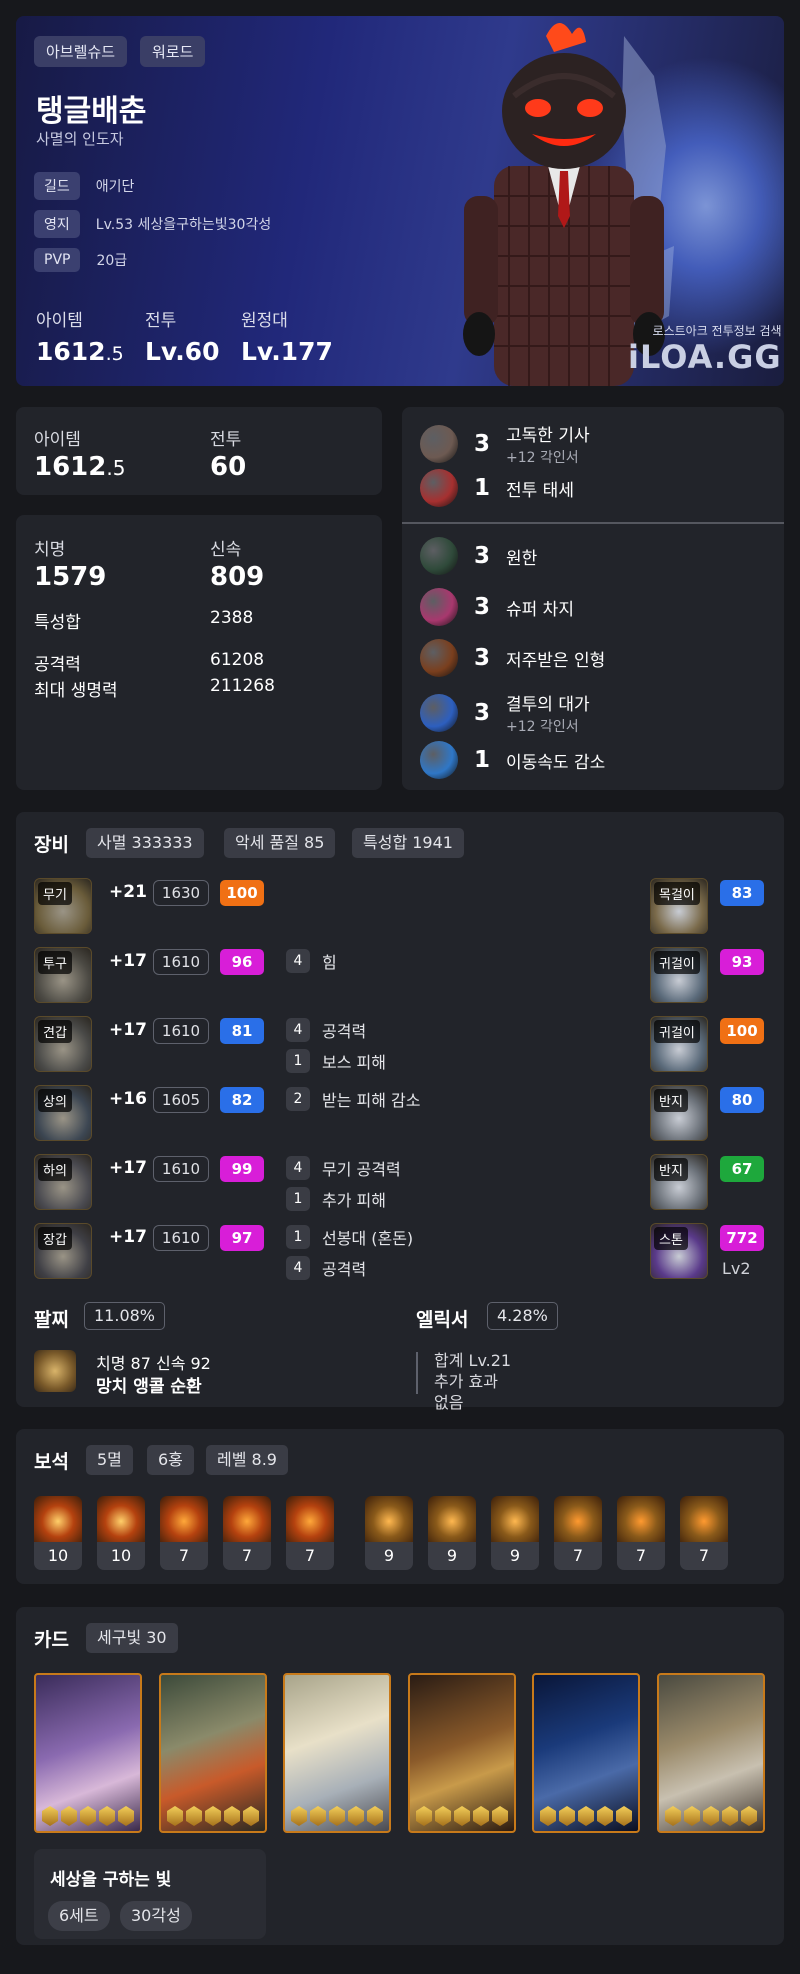 The image size is (800, 1974). I want to click on engraving-text: 이동속도 감소, so click(555, 760).